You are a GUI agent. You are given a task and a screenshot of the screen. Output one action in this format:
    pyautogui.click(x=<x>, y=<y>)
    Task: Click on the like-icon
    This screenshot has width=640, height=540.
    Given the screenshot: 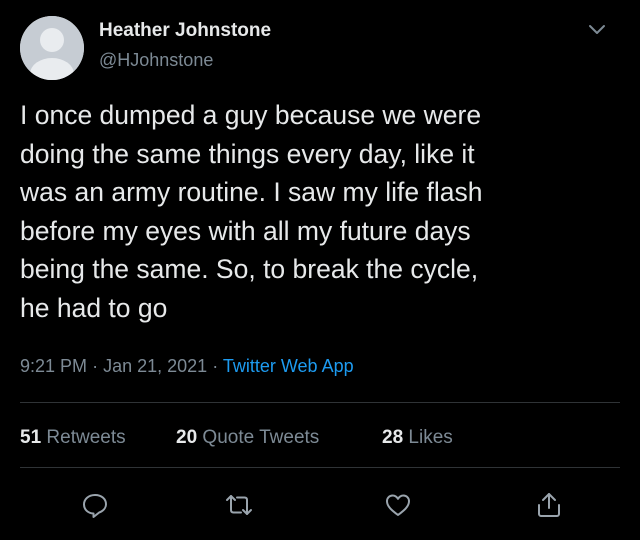 What is the action you would take?
    pyautogui.click(x=398, y=505)
    